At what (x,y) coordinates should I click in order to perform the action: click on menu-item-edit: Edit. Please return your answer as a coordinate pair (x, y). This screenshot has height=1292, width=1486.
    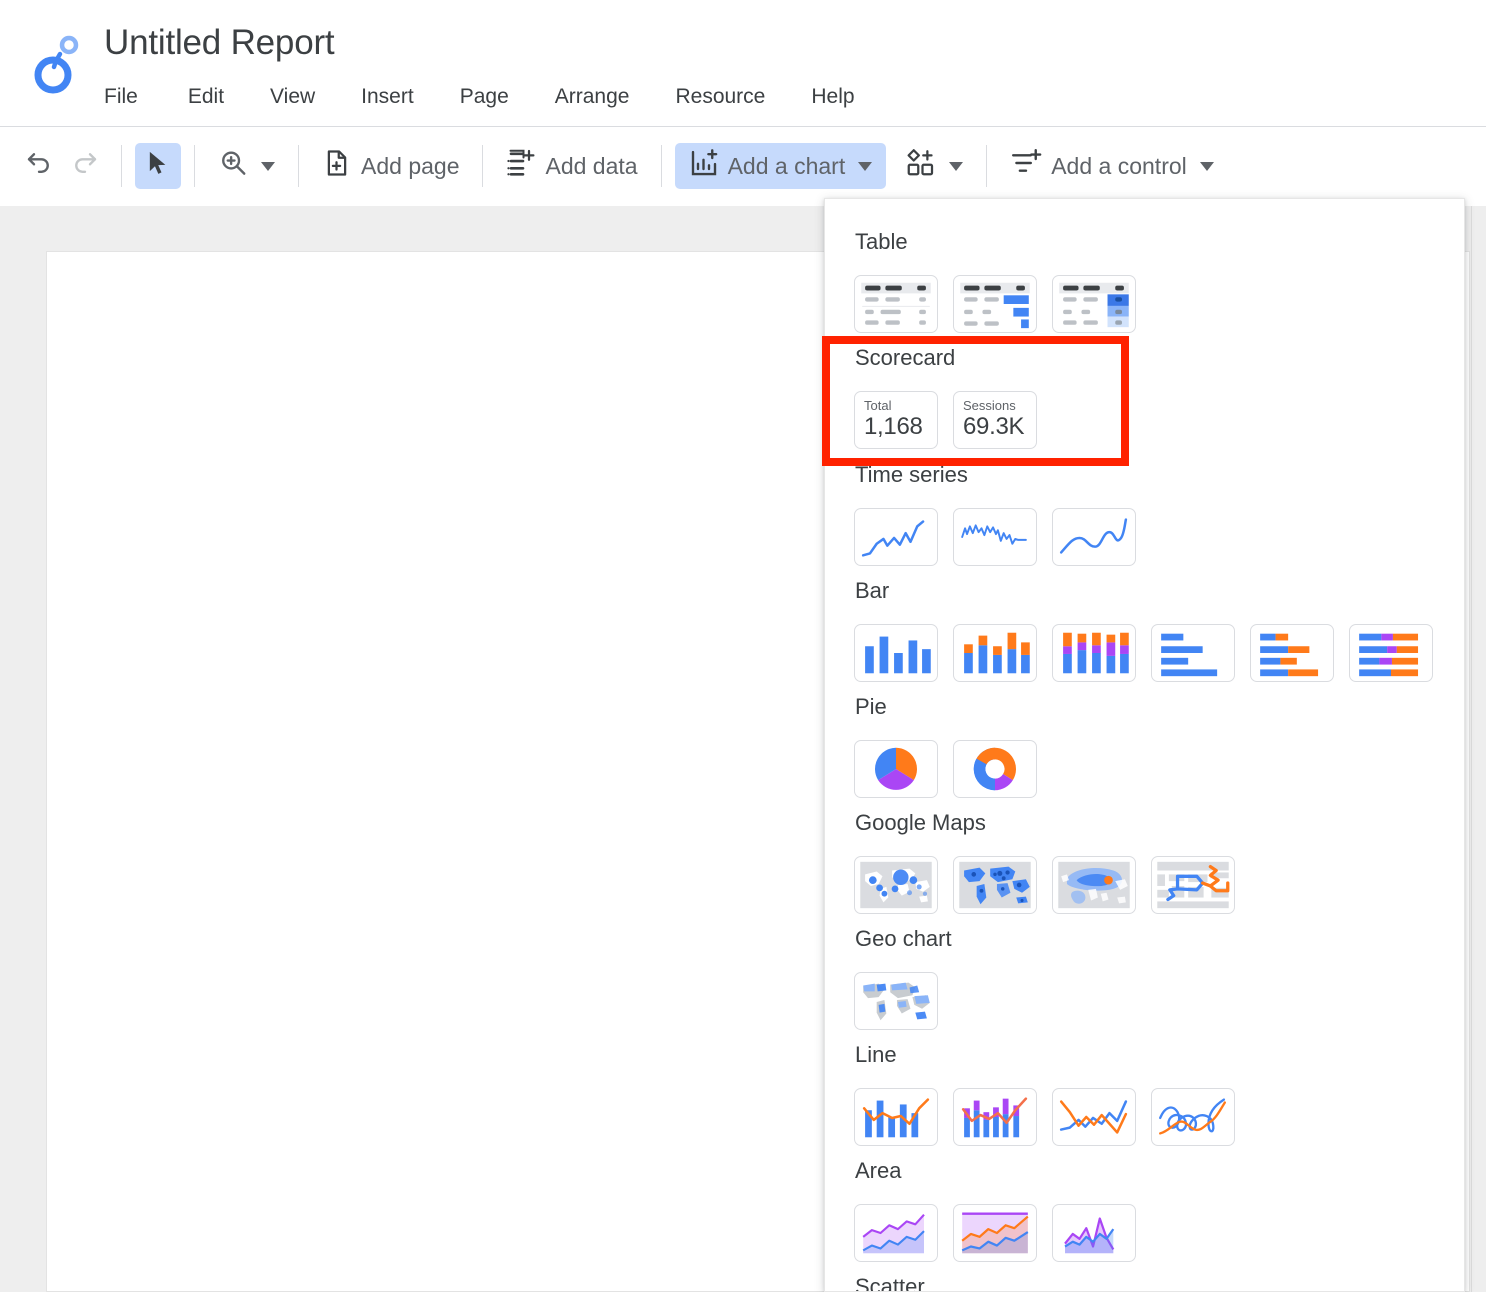
    Looking at the image, I should click on (206, 97).